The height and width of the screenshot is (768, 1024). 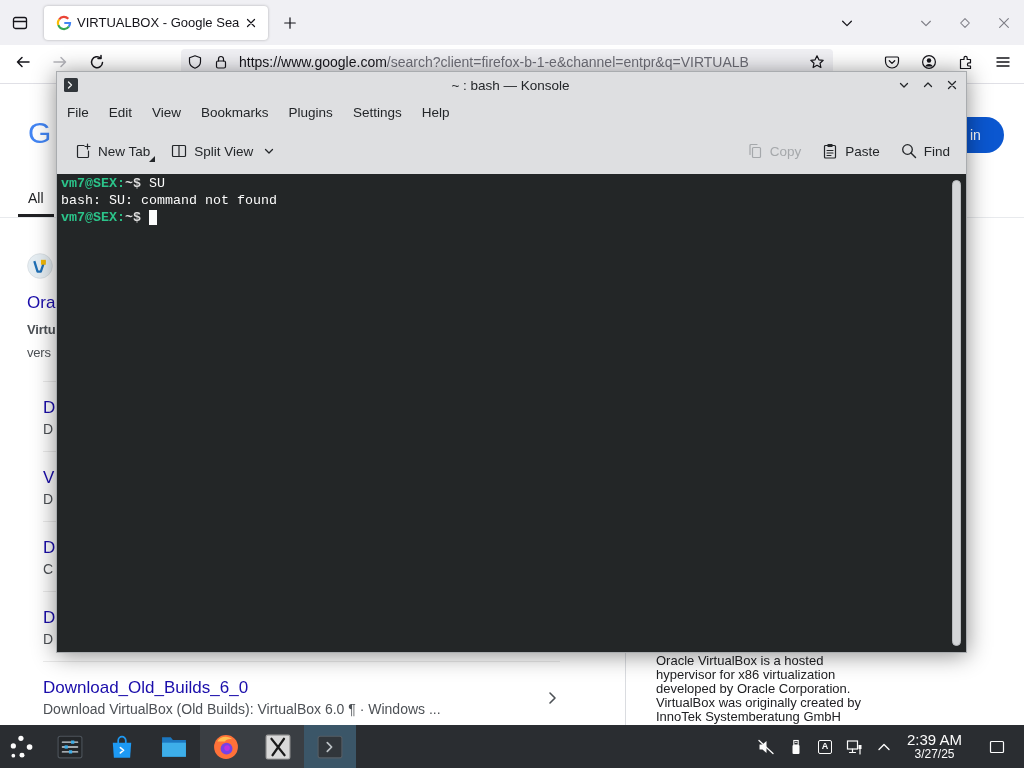 What do you see at coordinates (169, 200) in the screenshot?
I see `terminal-output: bash: SU: command not found` at bounding box center [169, 200].